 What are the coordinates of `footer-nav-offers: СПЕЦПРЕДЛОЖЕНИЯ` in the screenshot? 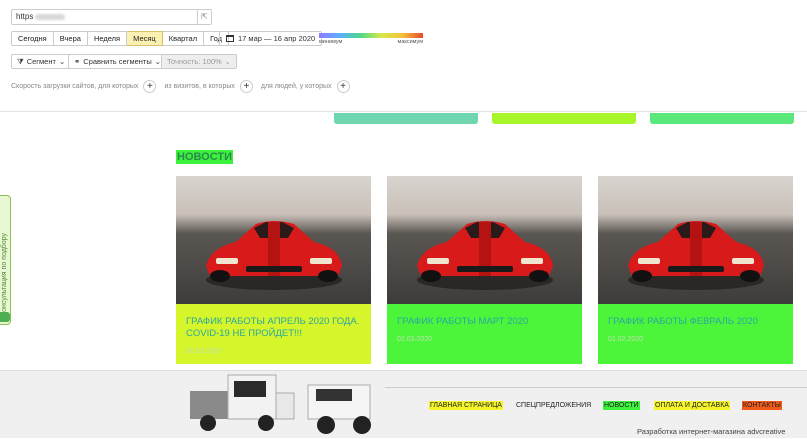 It's located at (553, 405).